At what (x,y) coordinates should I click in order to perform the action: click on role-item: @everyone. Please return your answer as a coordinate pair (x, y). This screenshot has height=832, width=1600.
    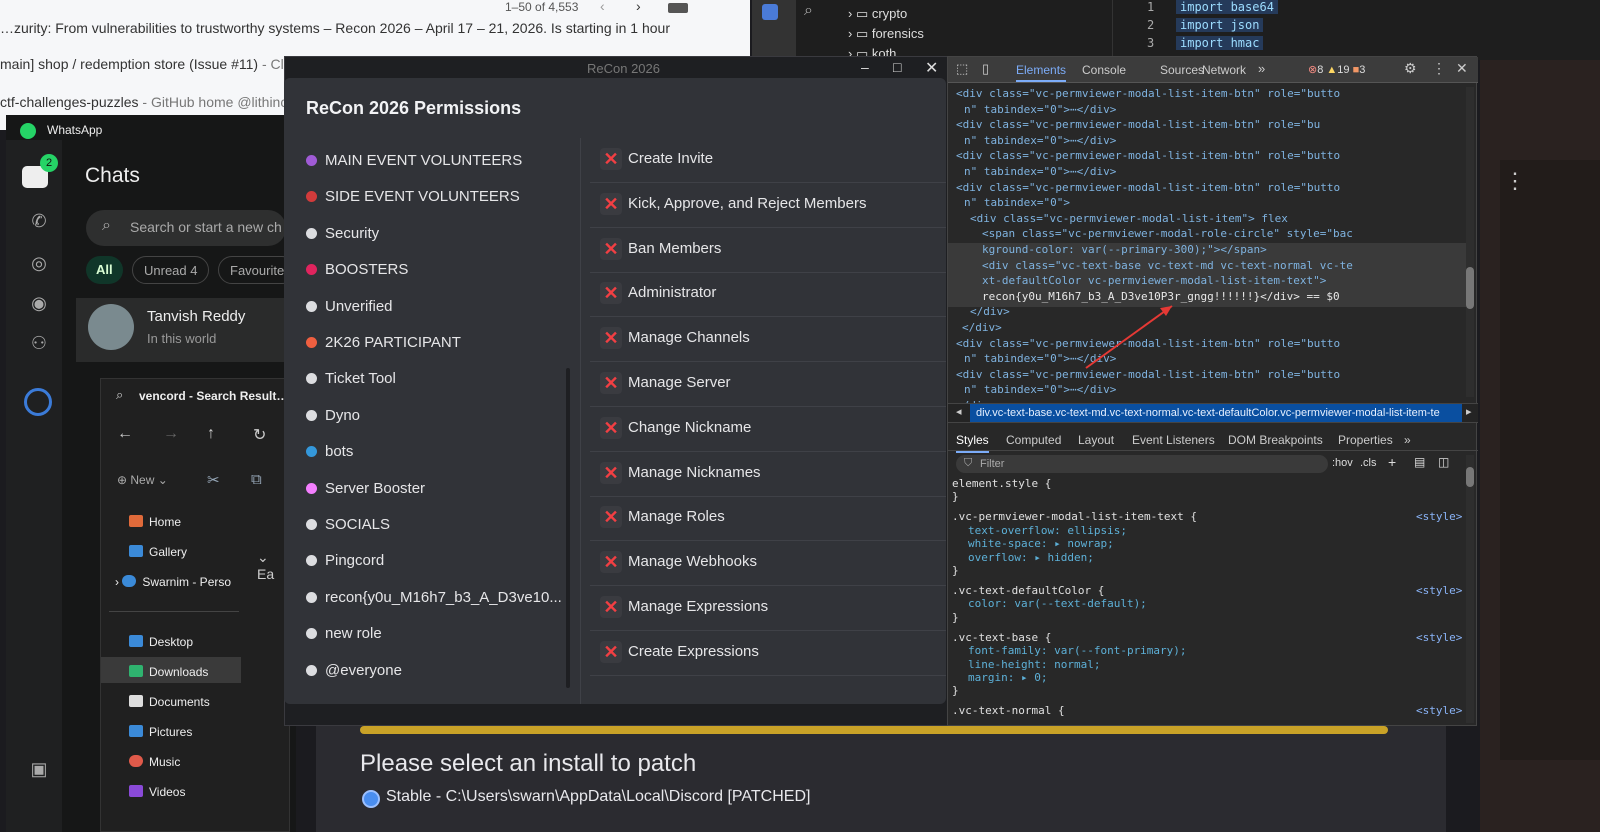
    Looking at the image, I should click on (354, 670).